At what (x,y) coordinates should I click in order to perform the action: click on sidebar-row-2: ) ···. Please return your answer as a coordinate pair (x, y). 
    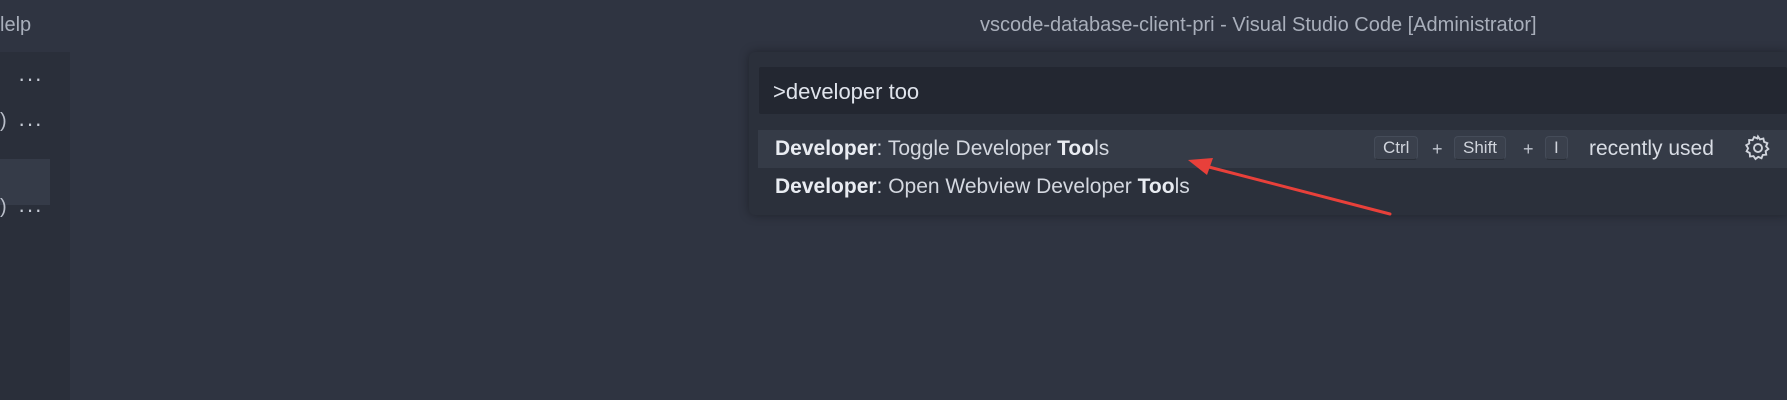
    Looking at the image, I should click on (25, 122).